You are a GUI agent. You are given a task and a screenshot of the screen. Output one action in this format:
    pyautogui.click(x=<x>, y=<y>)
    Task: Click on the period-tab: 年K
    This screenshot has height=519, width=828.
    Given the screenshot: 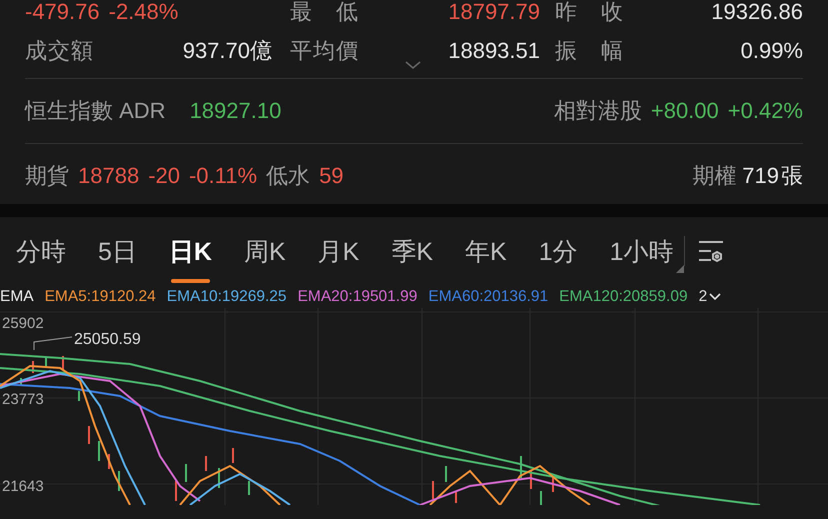 What is the action you would take?
    pyautogui.click(x=486, y=251)
    